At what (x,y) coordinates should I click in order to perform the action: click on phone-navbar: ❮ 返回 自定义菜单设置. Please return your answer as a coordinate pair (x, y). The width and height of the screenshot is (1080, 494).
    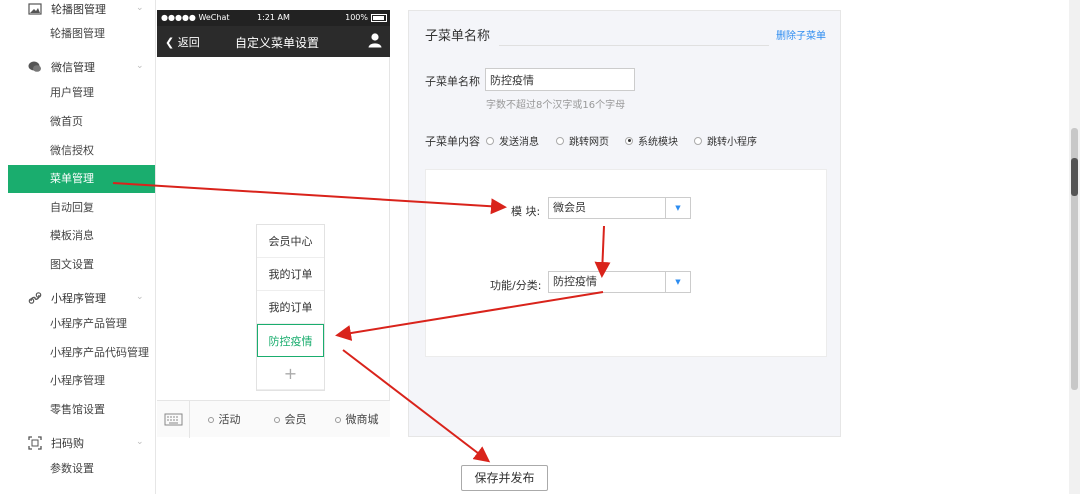
    Looking at the image, I should click on (273, 41).